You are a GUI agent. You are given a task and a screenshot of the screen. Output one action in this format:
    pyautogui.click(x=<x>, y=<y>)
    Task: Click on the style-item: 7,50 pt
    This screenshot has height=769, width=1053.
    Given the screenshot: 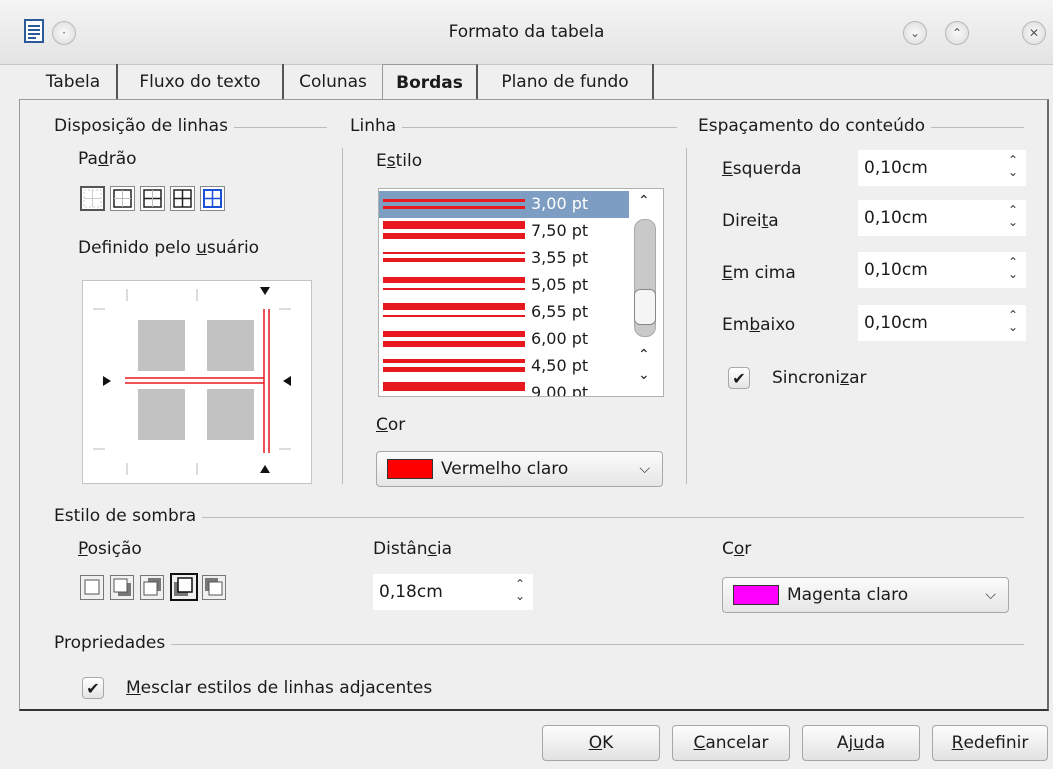 What is the action you would take?
    pyautogui.click(x=504, y=231)
    